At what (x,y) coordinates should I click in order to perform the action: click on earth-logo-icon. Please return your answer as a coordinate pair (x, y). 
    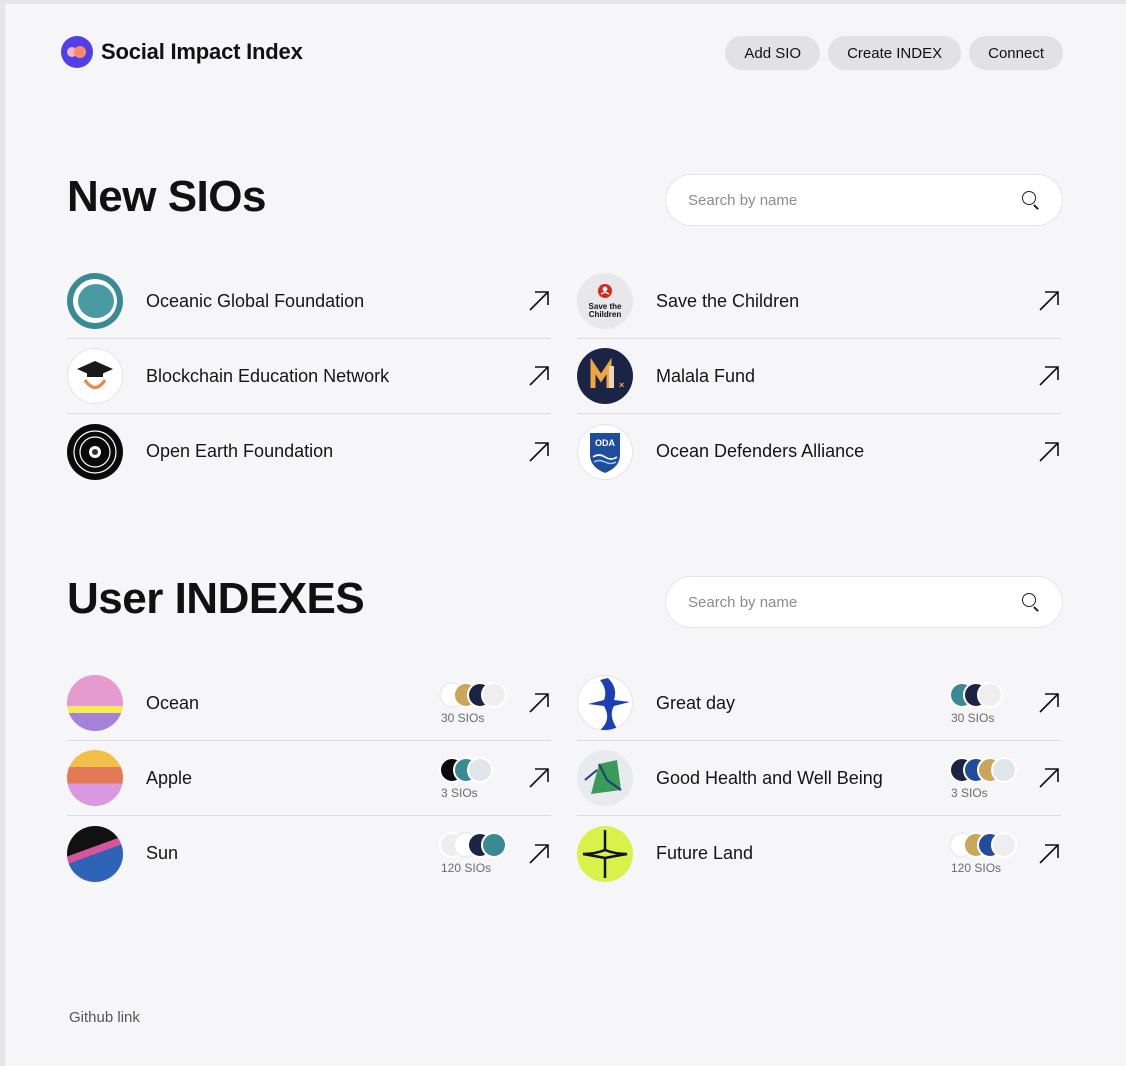
    Looking at the image, I should click on (95, 451).